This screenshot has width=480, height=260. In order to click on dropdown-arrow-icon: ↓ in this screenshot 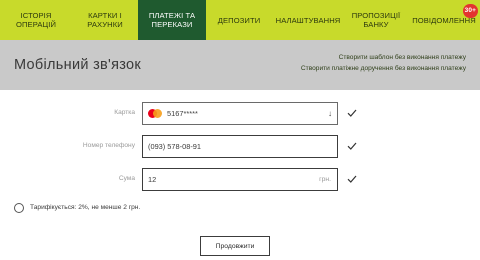, I will do `click(330, 113)`.